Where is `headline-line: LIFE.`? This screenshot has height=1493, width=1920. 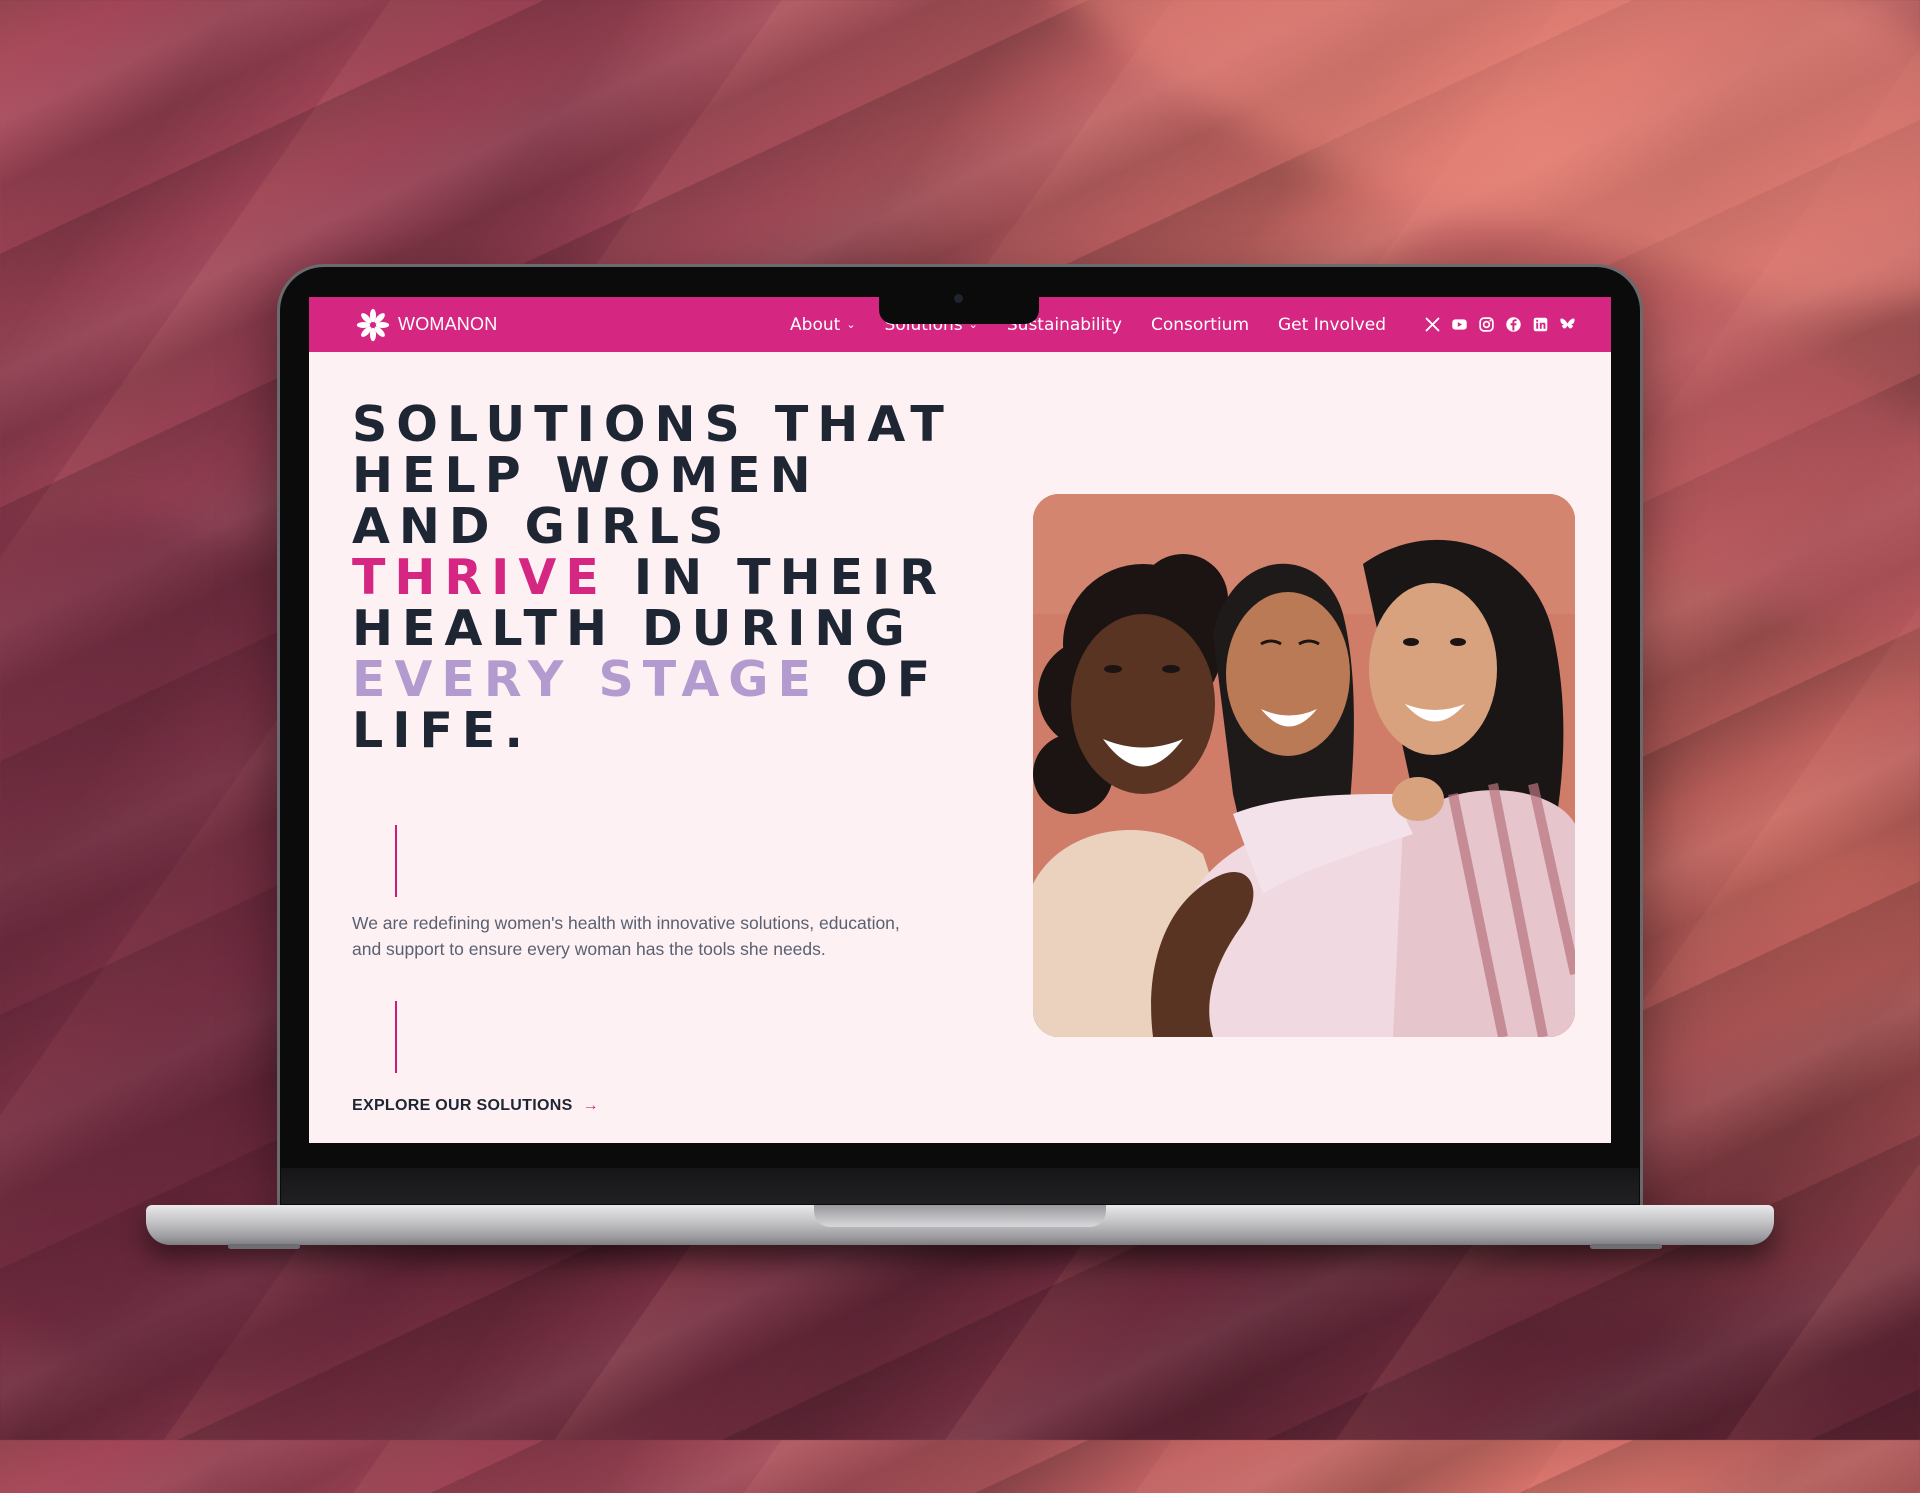 headline-line: LIFE. is located at coordinates (442, 730).